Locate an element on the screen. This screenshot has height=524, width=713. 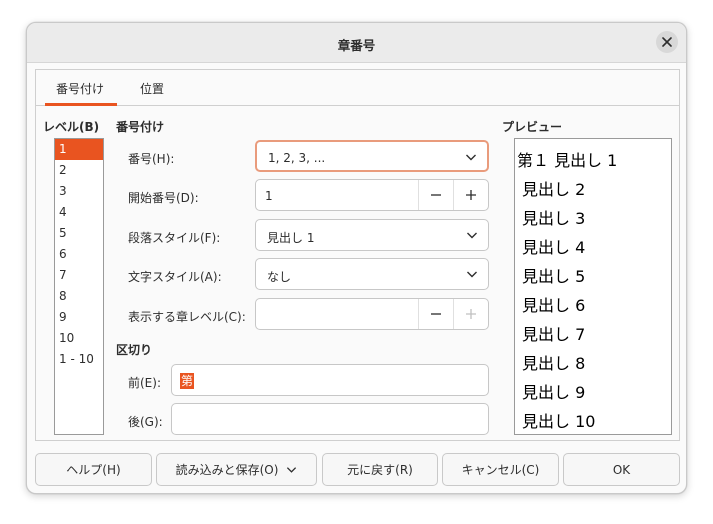
load-save-button-label: 読み込みと保存(O) is located at coordinates (227, 470).